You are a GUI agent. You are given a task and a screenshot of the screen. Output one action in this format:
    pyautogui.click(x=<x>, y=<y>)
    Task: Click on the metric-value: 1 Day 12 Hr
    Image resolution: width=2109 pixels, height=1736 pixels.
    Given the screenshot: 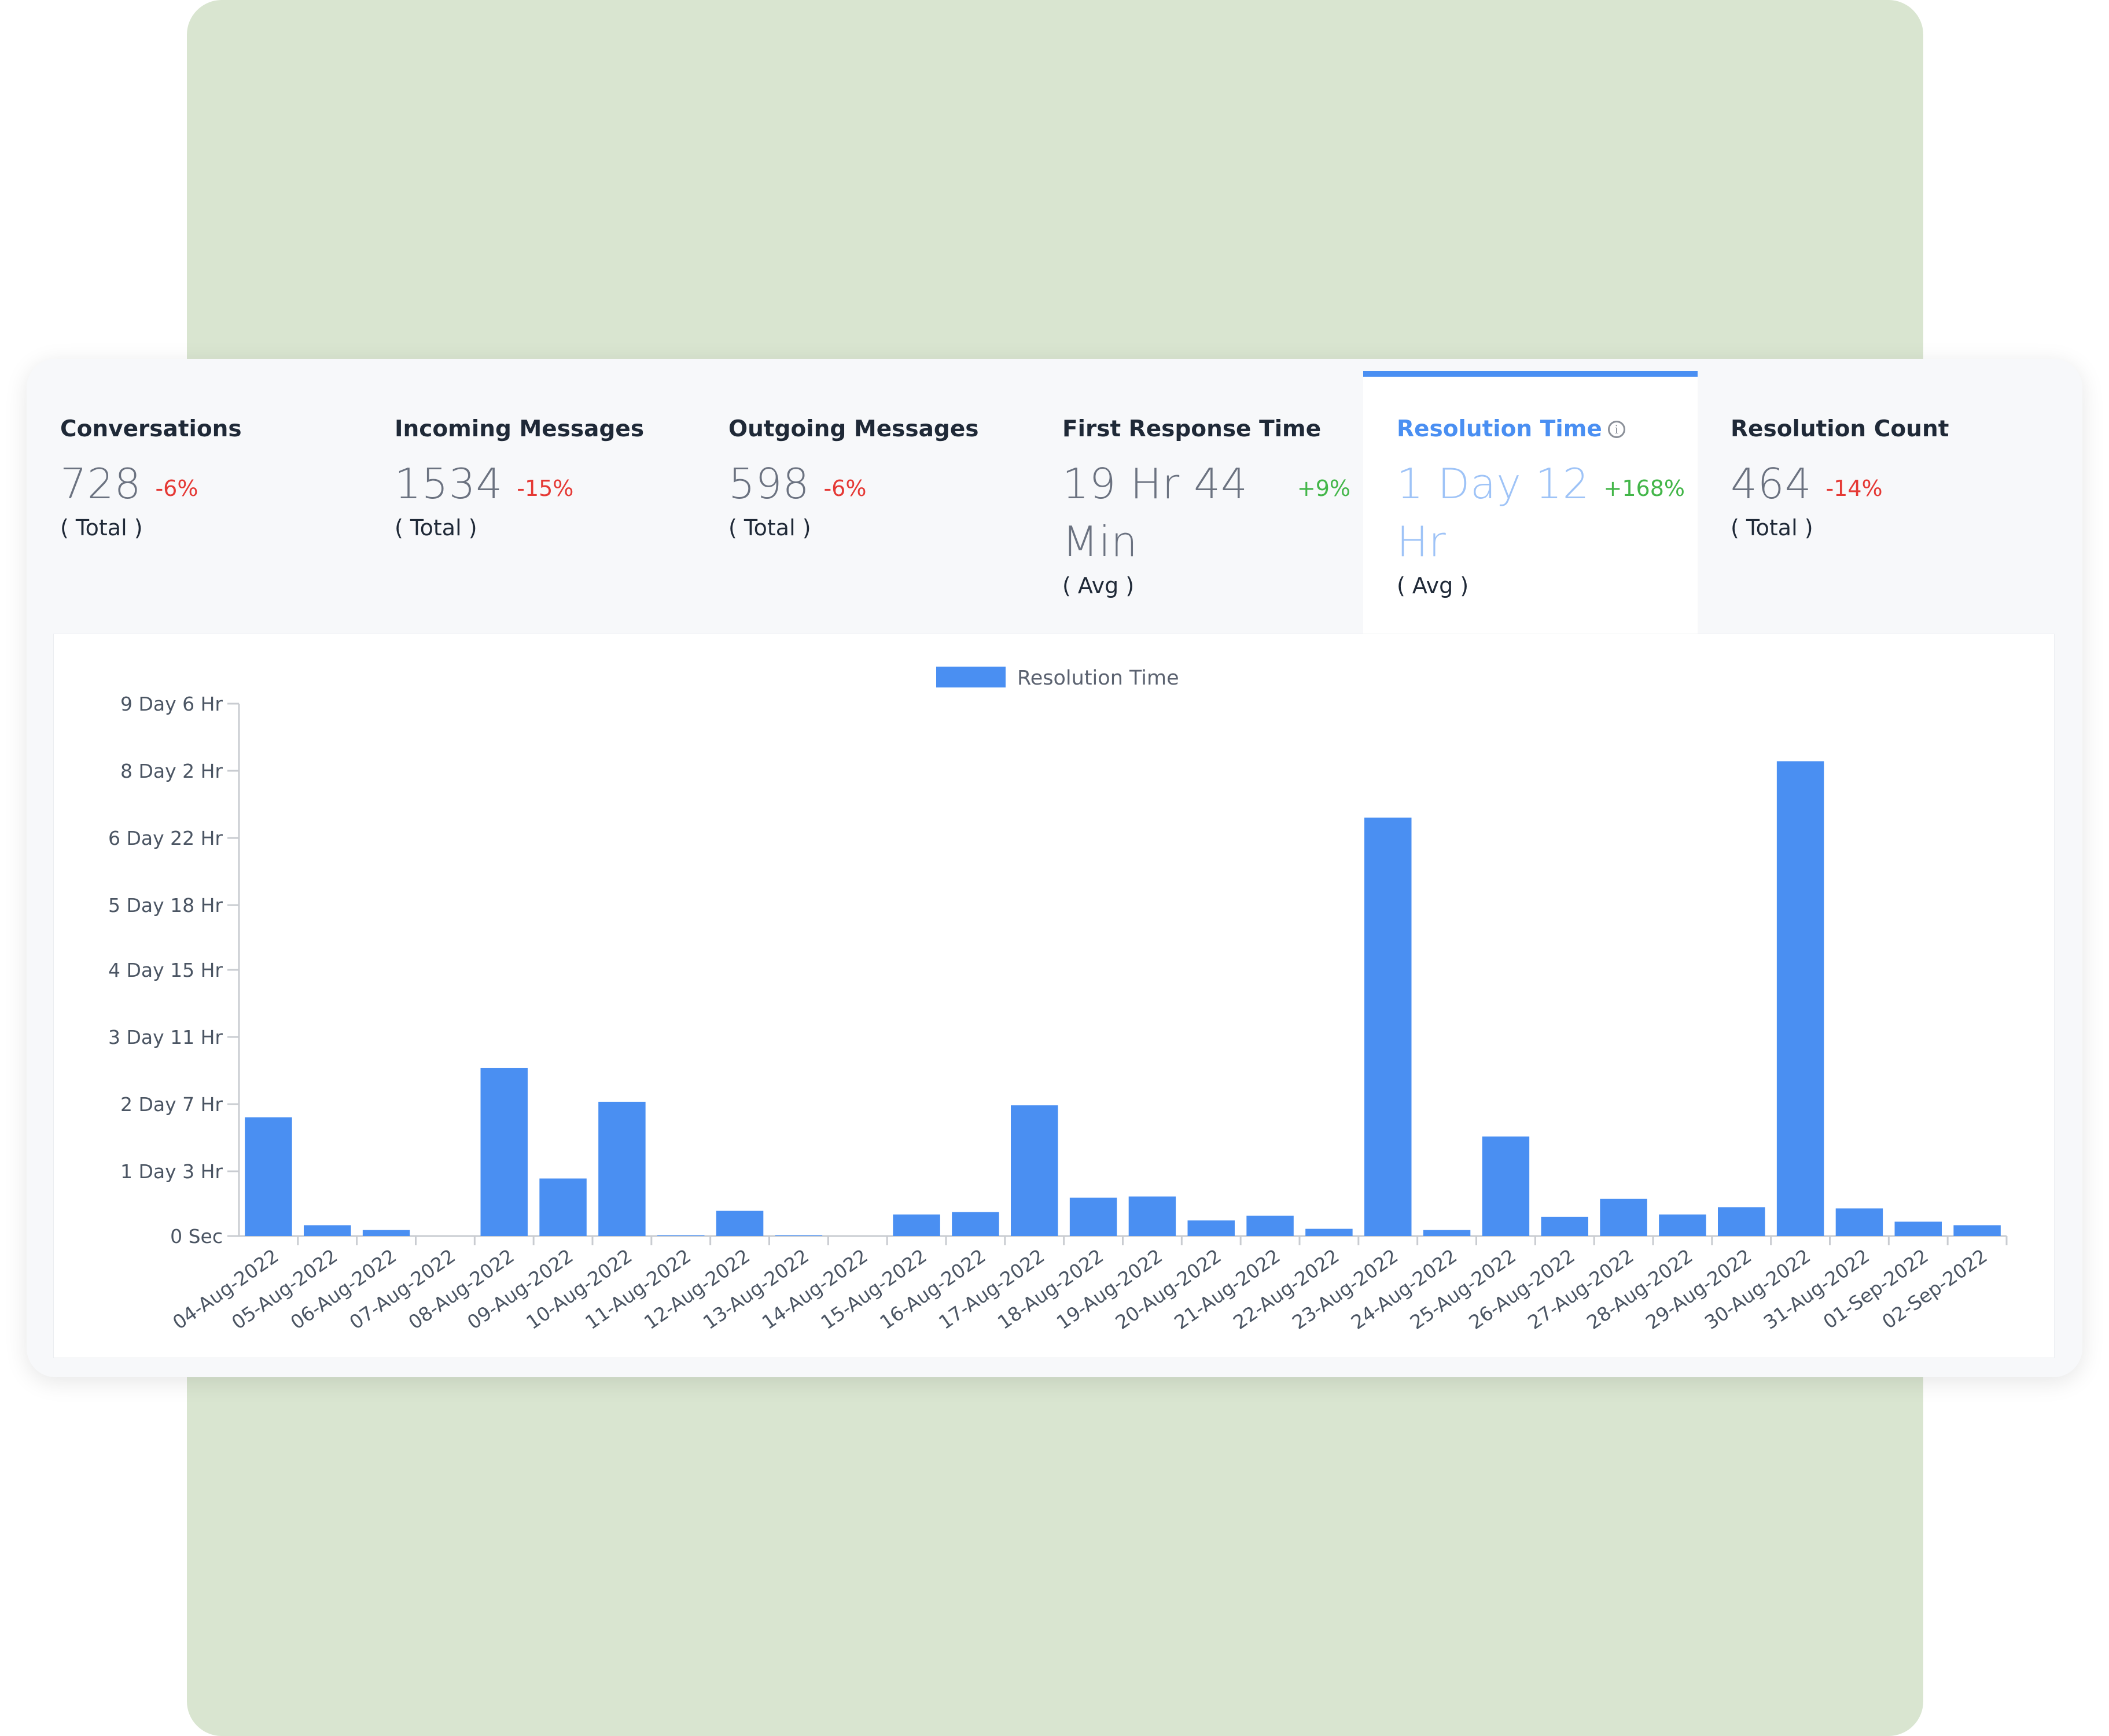 What is the action you would take?
    pyautogui.click(x=1504, y=513)
    